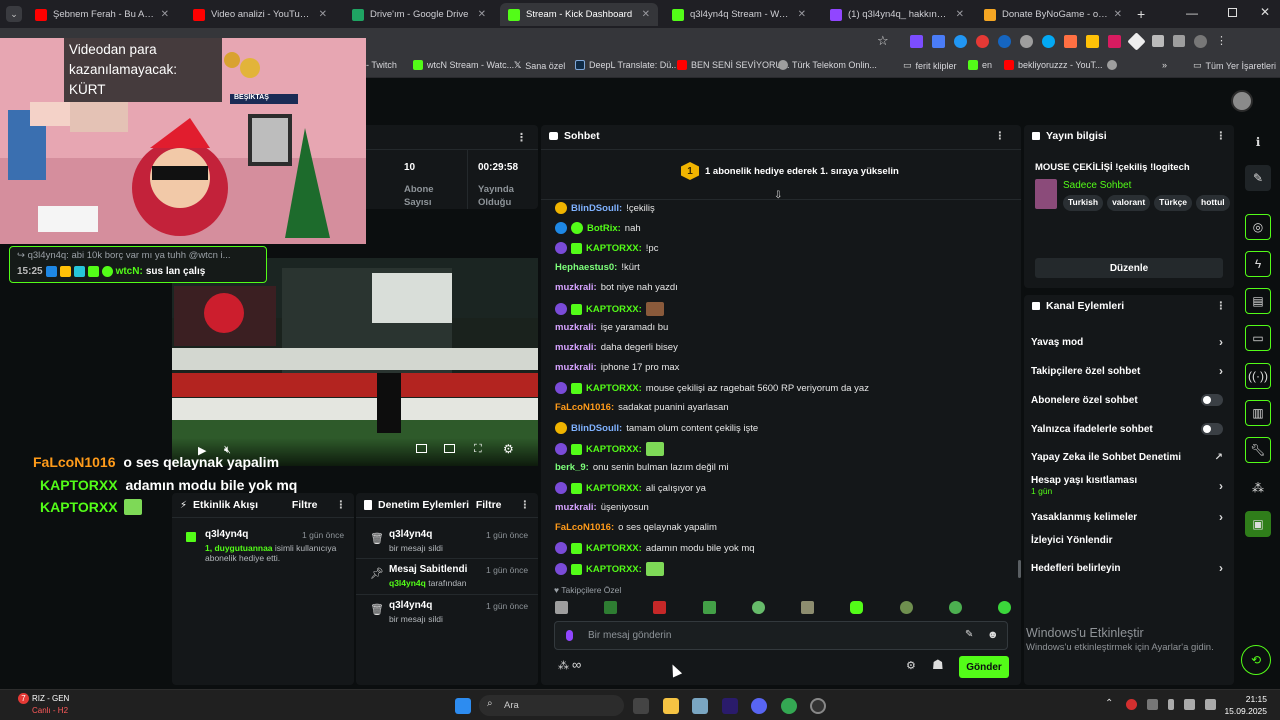 This screenshot has height=720, width=1280. I want to click on discord-icon, so click(759, 706).